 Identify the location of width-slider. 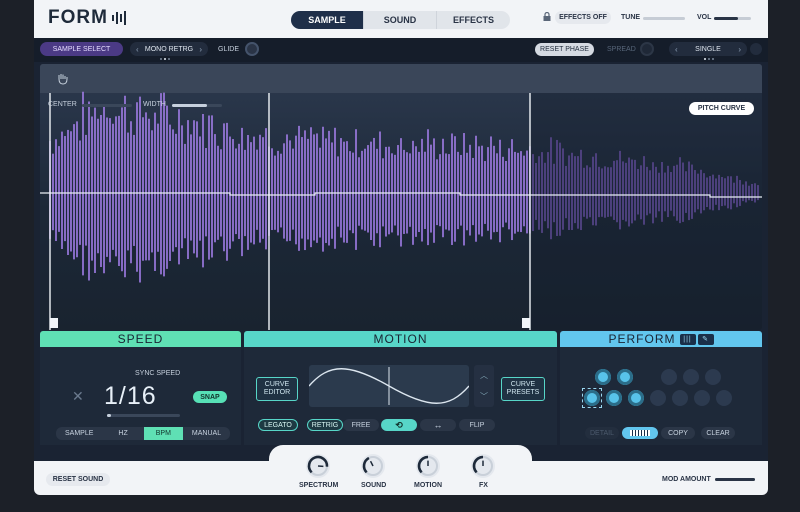
(197, 105).